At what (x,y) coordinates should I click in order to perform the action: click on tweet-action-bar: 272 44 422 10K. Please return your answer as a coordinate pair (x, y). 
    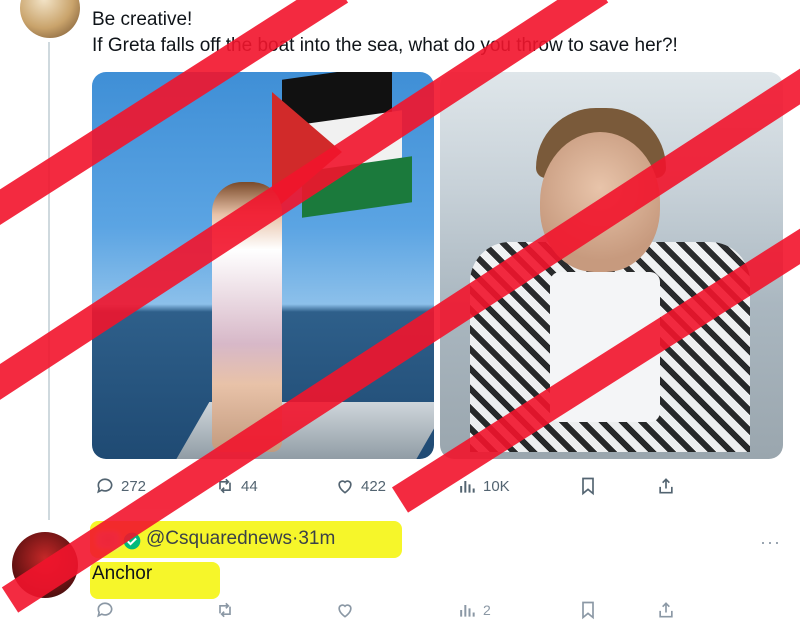
    Looking at the image, I should click on (400, 488).